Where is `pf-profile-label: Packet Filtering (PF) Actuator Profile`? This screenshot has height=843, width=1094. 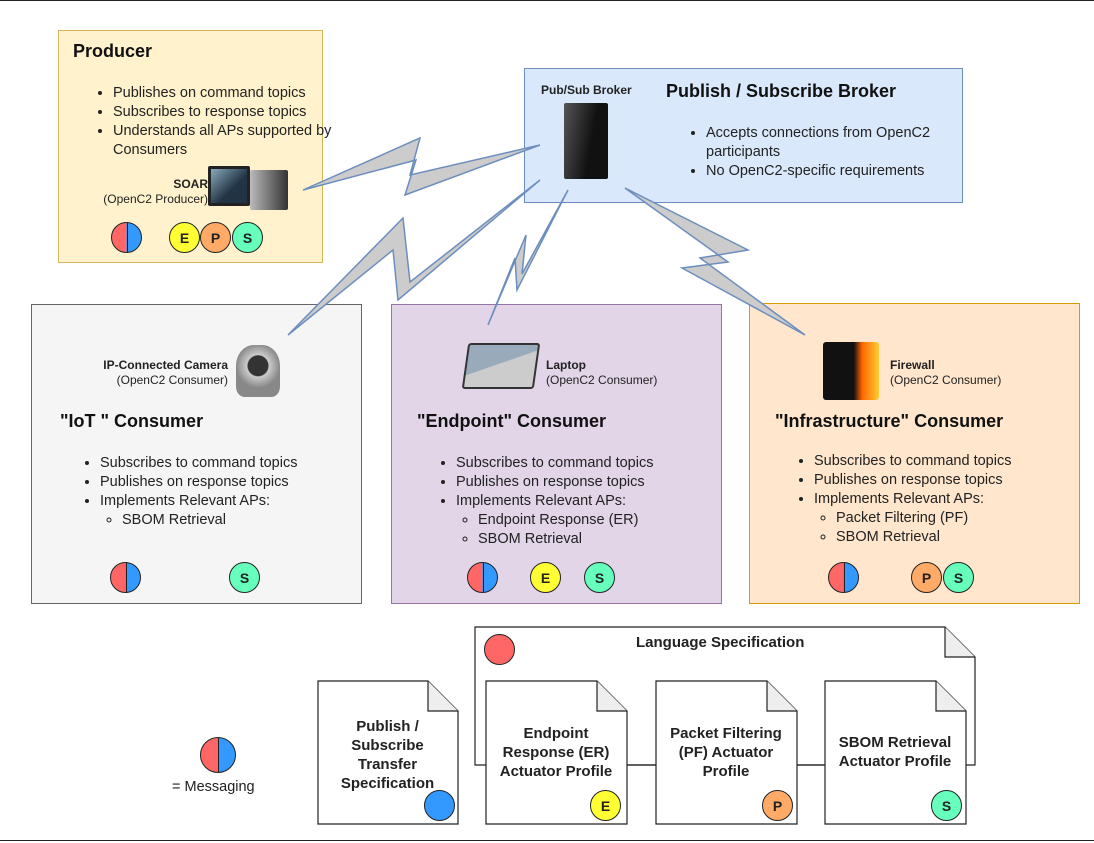
pf-profile-label: Packet Filtering (PF) Actuator Profile is located at coordinates (726, 752).